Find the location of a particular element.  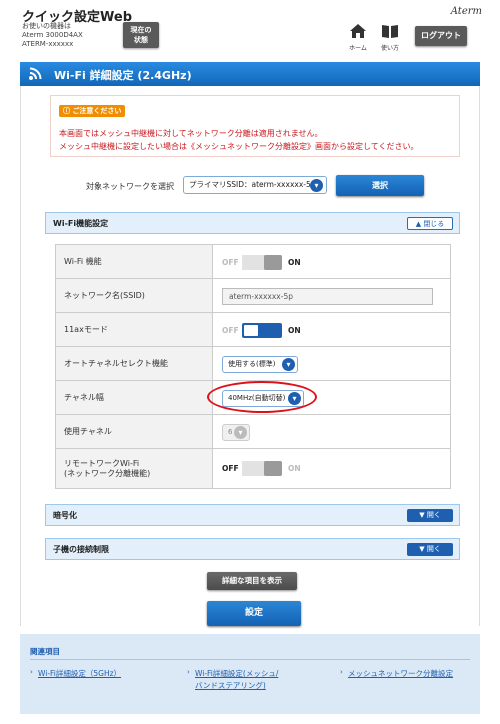

row-value: aterm-xxxxxx-5p is located at coordinates (331, 295).